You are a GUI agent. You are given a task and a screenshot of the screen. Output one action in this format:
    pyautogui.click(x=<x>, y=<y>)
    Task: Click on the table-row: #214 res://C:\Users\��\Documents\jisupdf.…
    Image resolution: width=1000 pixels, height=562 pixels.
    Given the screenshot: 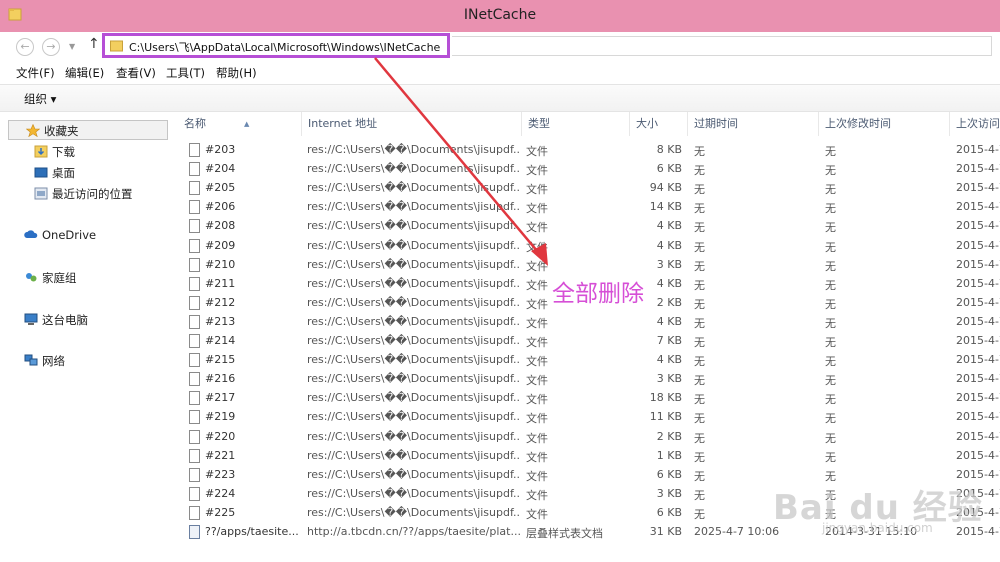 What is the action you would take?
    pyautogui.click(x=586, y=341)
    